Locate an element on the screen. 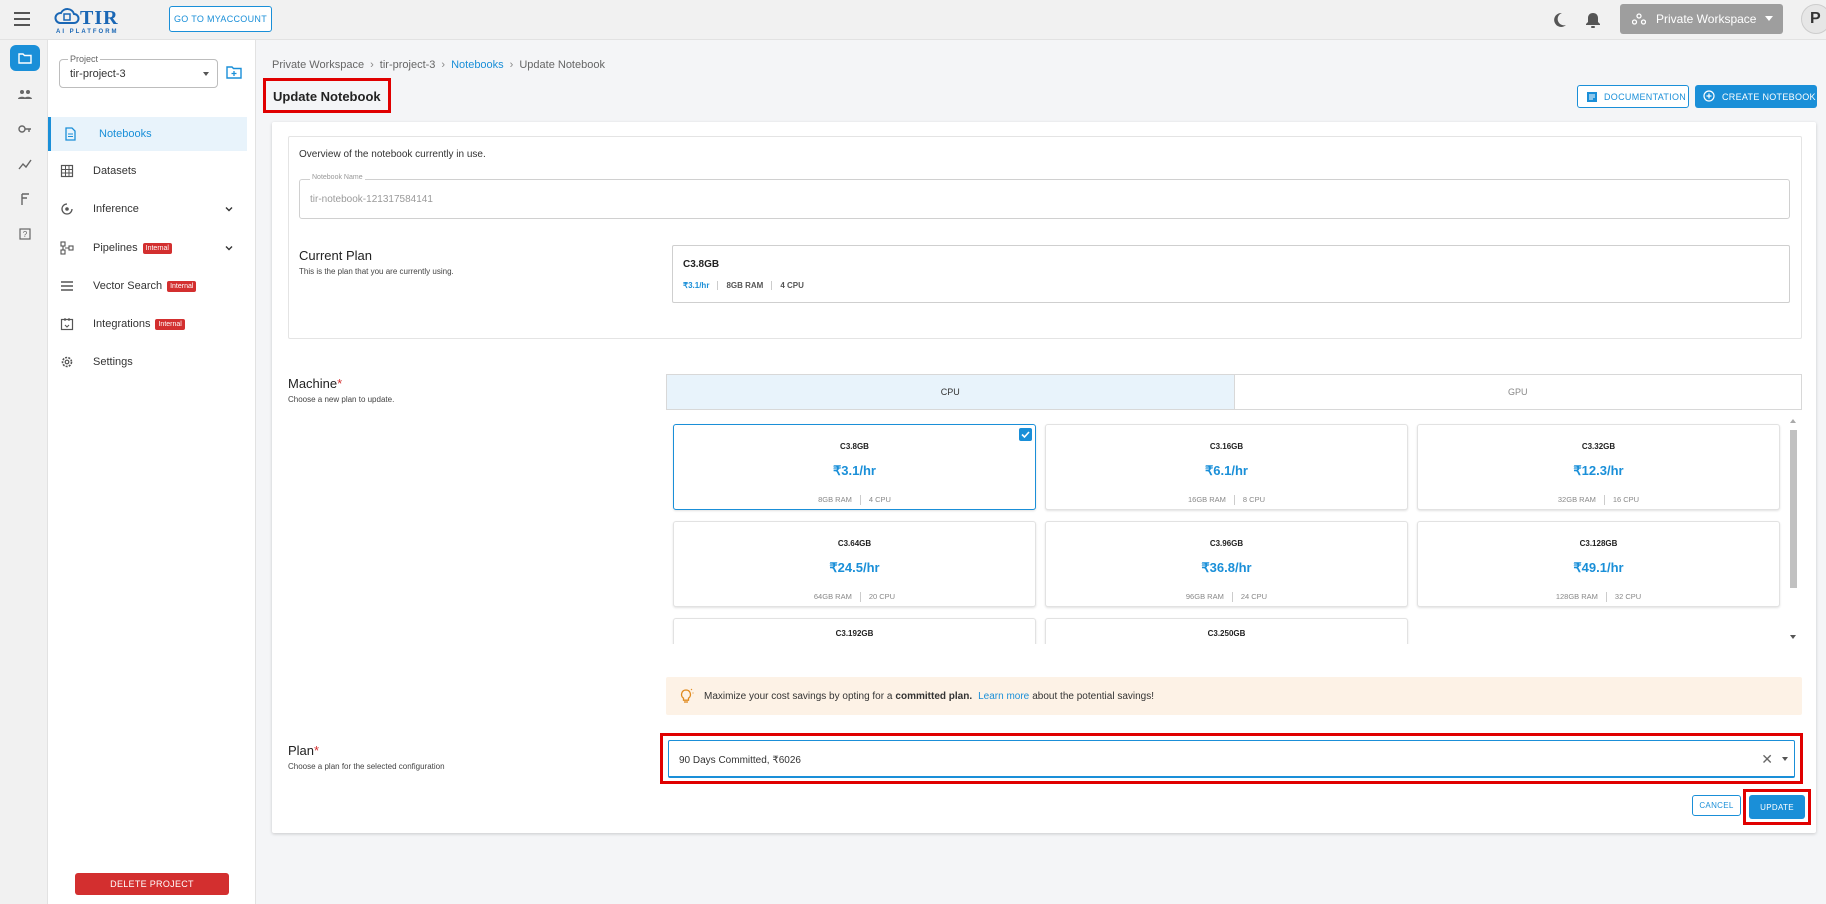 This screenshot has width=1826, height=904. plan-cpu: 32 CPU is located at coordinates (1628, 596).